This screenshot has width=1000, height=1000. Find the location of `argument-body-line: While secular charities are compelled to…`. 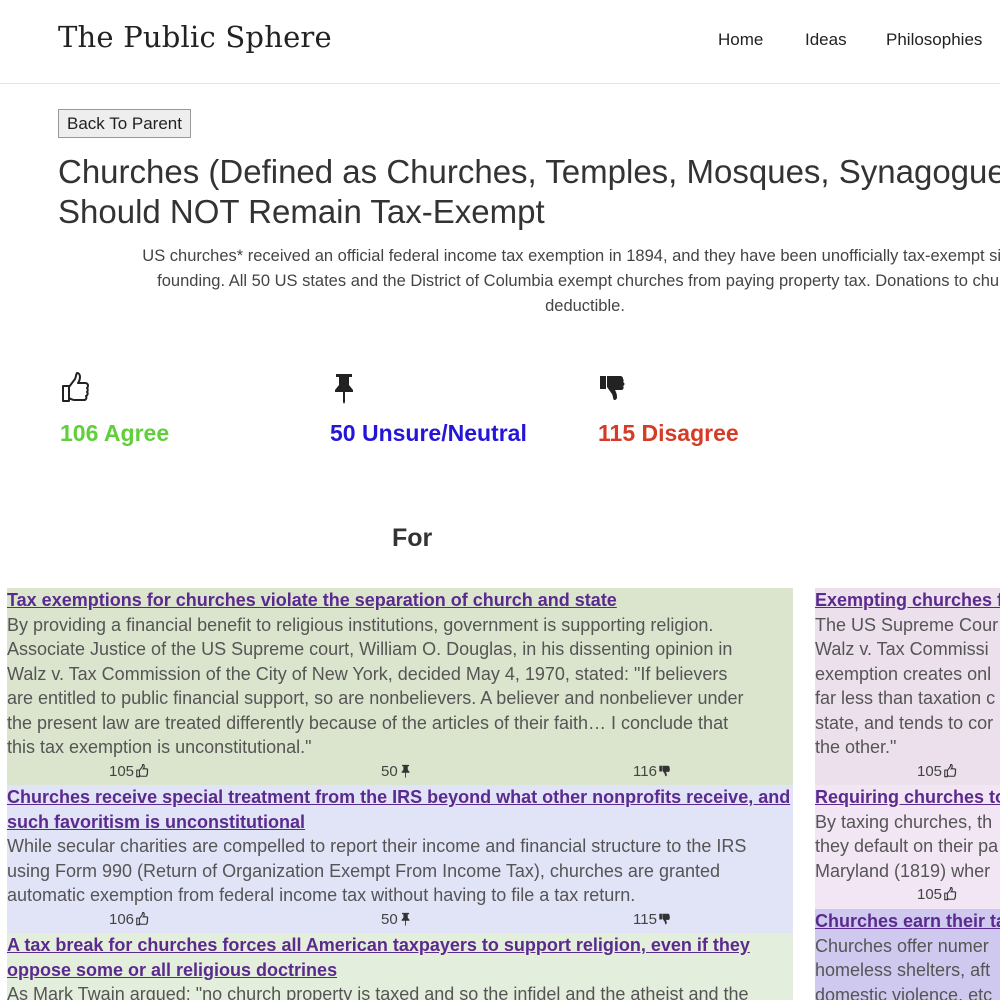

argument-body-line: While secular charities are compelled to… is located at coordinates (377, 846).